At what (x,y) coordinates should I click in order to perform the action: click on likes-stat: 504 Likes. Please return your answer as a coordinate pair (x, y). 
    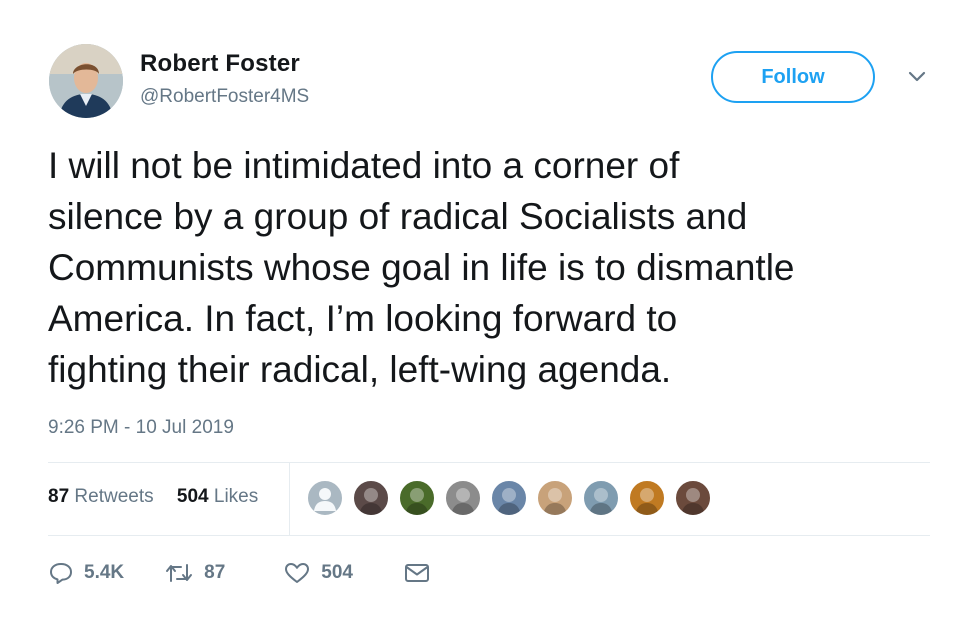
    Looking at the image, I should click on (217, 496).